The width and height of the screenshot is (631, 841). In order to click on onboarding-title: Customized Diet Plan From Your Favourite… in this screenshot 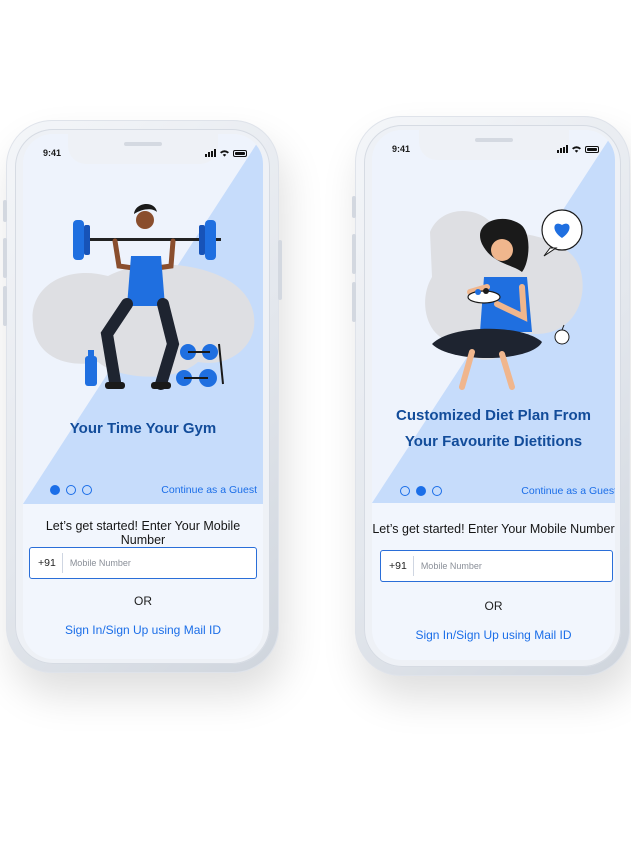, I will do `click(493, 429)`.